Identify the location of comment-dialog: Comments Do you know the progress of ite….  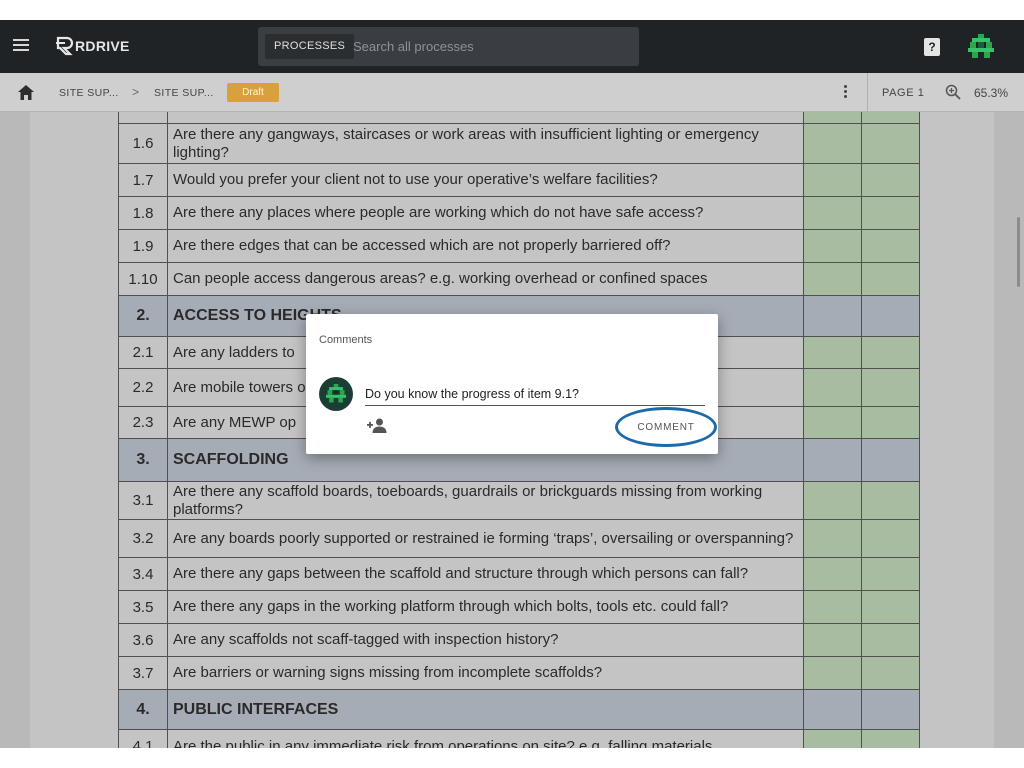
(512, 384).